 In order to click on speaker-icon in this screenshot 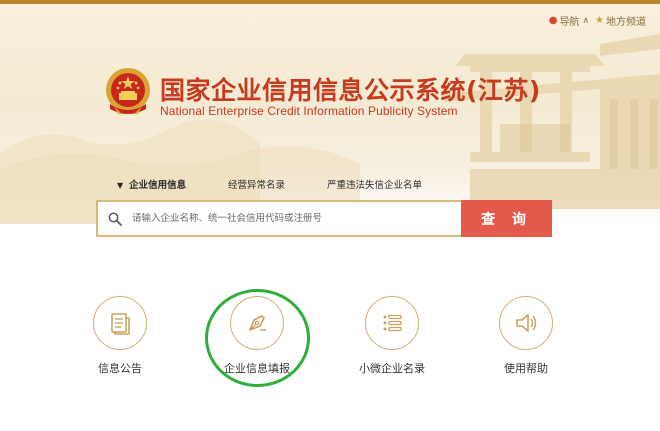, I will do `click(526, 323)`.